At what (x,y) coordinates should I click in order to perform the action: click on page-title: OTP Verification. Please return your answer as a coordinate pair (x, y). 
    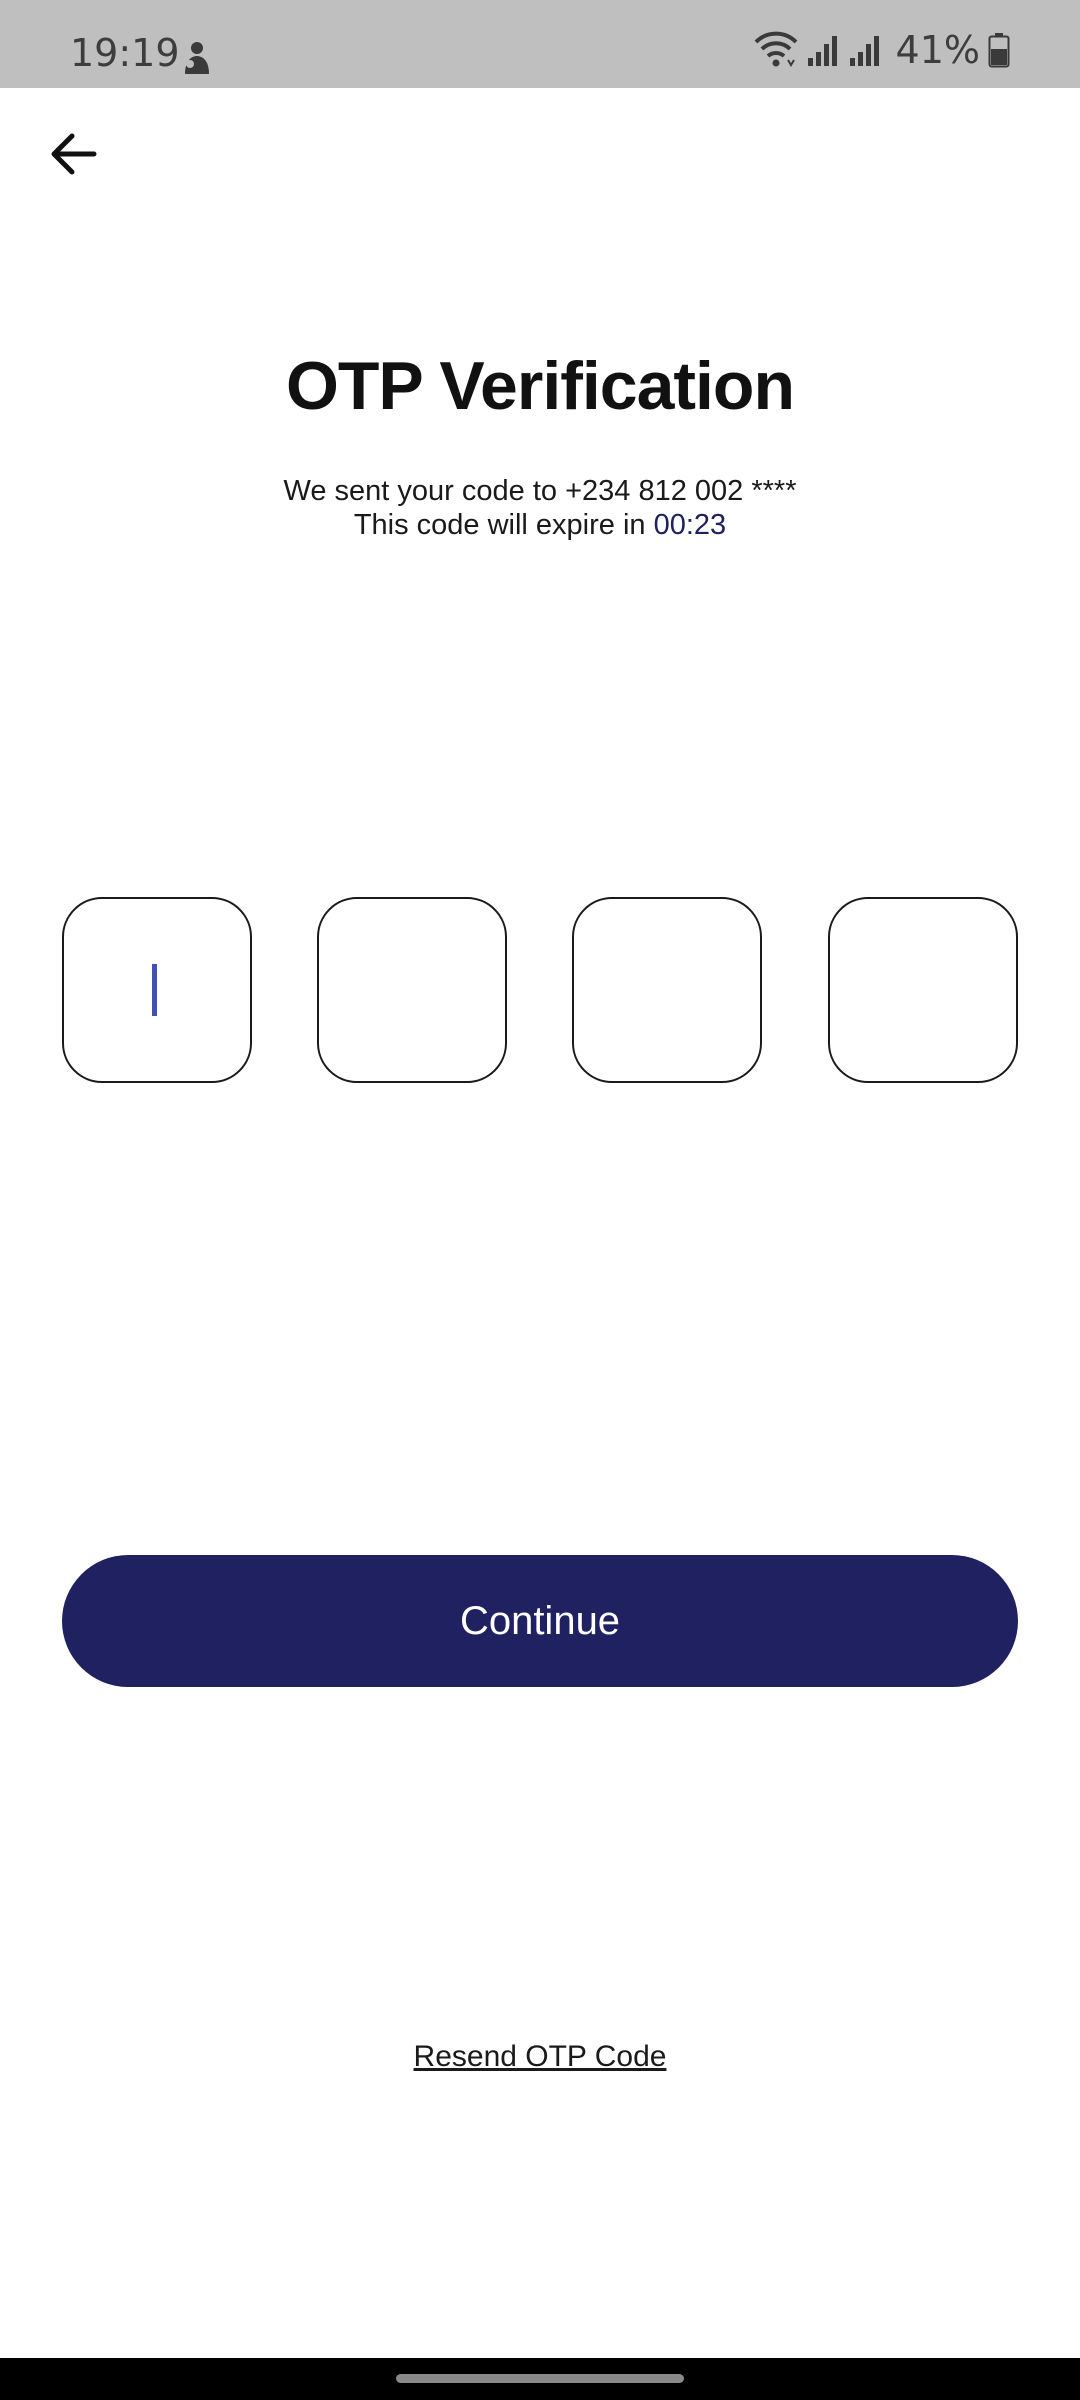
    Looking at the image, I should click on (540, 386).